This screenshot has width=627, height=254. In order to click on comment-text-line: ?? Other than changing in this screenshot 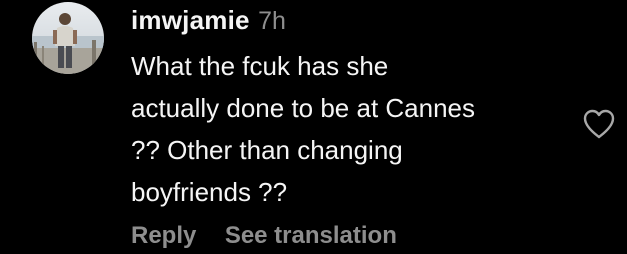, I will do `click(267, 150)`.